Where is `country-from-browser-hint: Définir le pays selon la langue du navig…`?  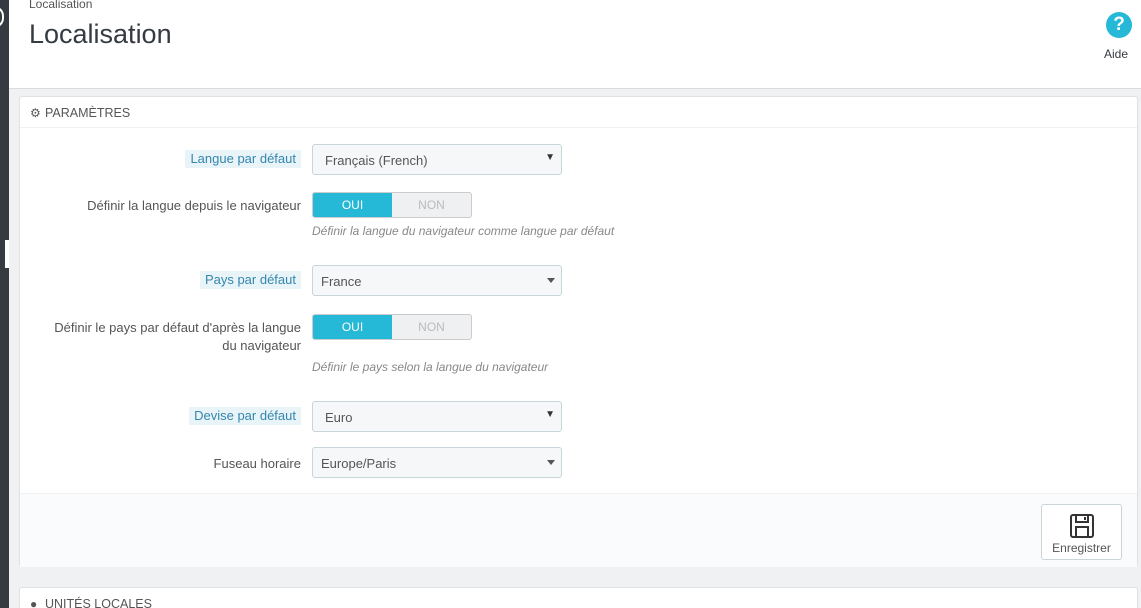 country-from-browser-hint: Définir le pays selon la langue du navig… is located at coordinates (430, 367).